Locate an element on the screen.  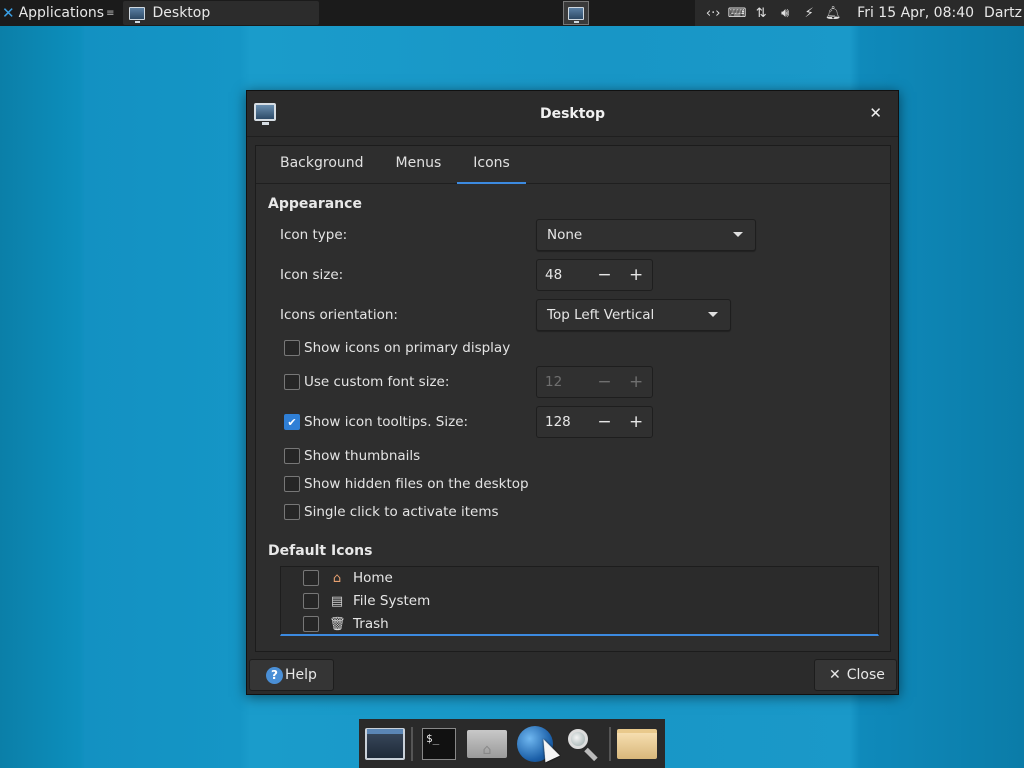
system-tray: ‹·› ⌨ ⇅ 🔊︎ ⚡ 🔔︎ Fri 15 Apr, 08:40 Dartz is located at coordinates (859, 13).